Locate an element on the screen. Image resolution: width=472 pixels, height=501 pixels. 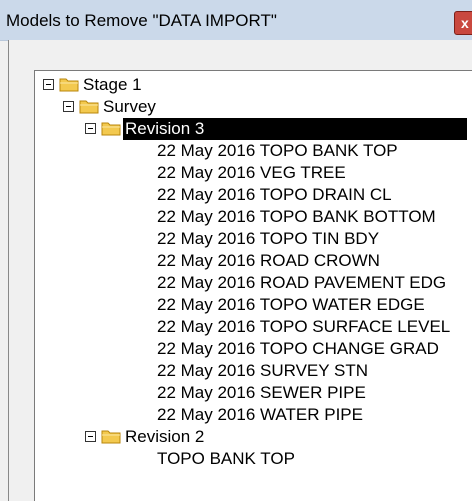
tree-label-selected: Revision 3 is located at coordinates (295, 129).